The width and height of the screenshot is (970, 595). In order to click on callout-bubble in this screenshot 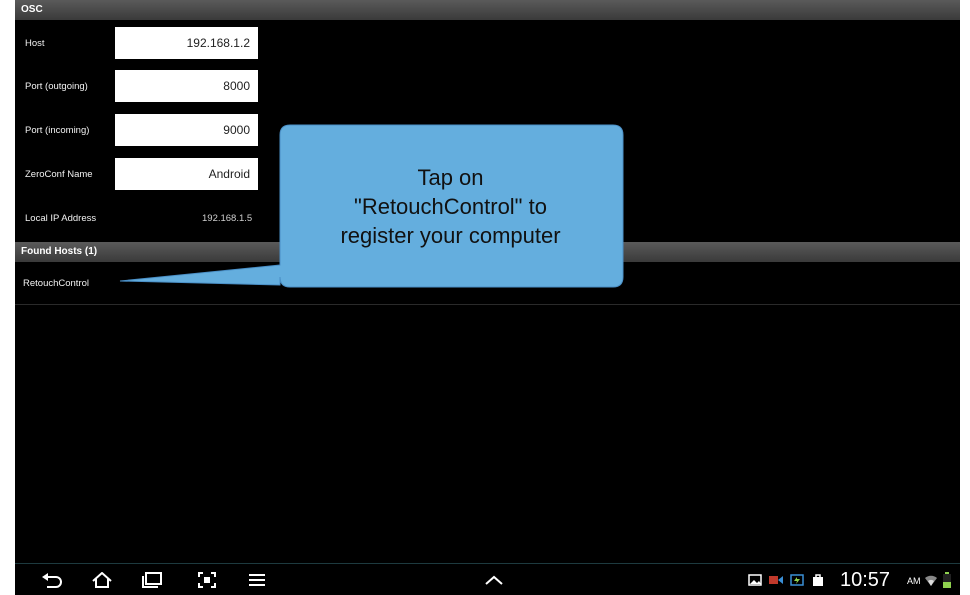, I will do `click(371, 206)`.